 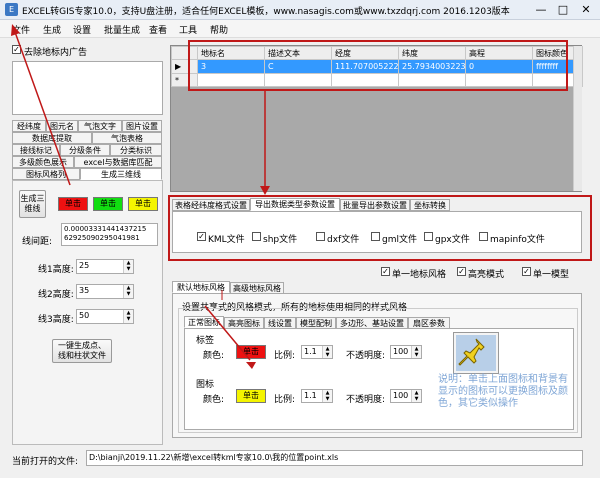 I want to click on label-opacity-spinner: ▲ ▼, so click(x=416, y=352).